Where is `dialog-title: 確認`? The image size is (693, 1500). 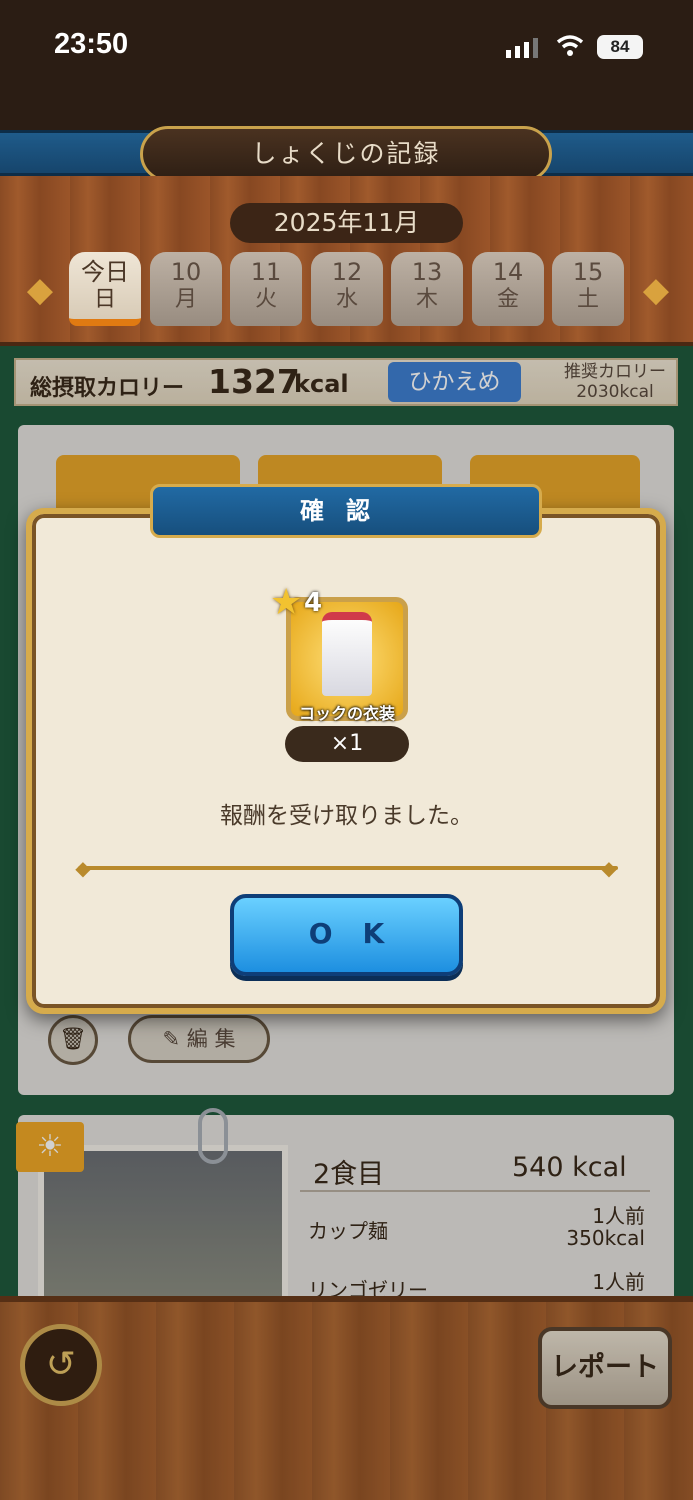 dialog-title: 確認 is located at coordinates (346, 511).